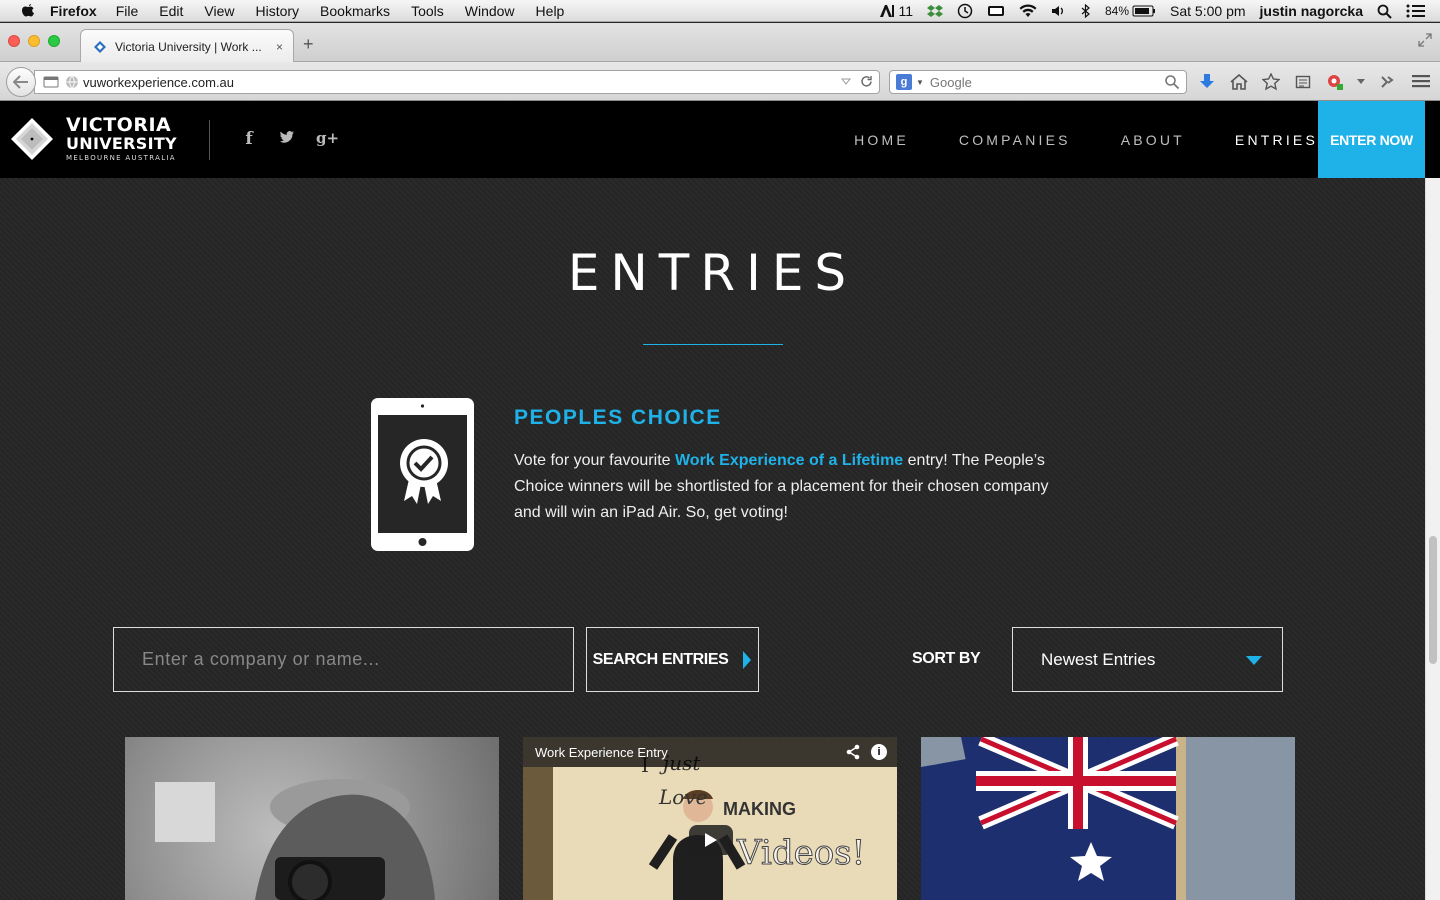 Image resolution: width=1440 pixels, height=900 pixels. Describe the element at coordinates (747, 659) in the screenshot. I see `arrow-right-icon` at that location.